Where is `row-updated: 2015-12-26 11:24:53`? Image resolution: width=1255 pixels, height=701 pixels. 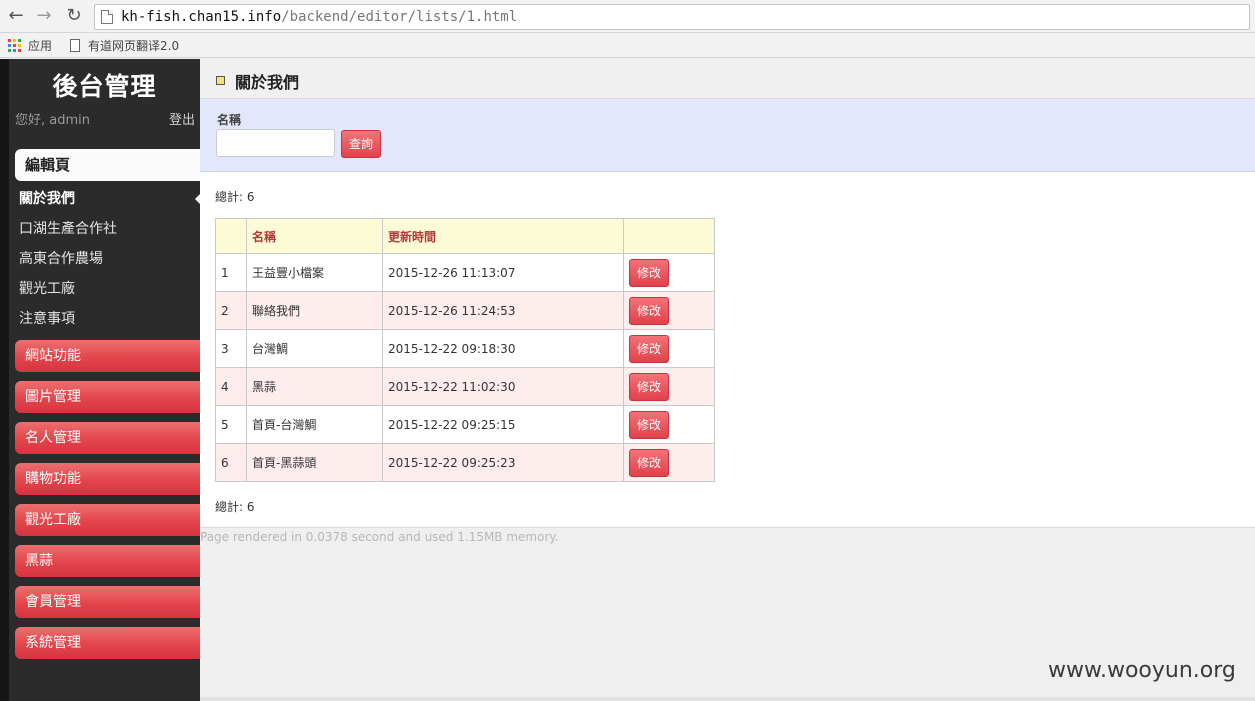 row-updated: 2015-12-26 11:24:53 is located at coordinates (503, 310).